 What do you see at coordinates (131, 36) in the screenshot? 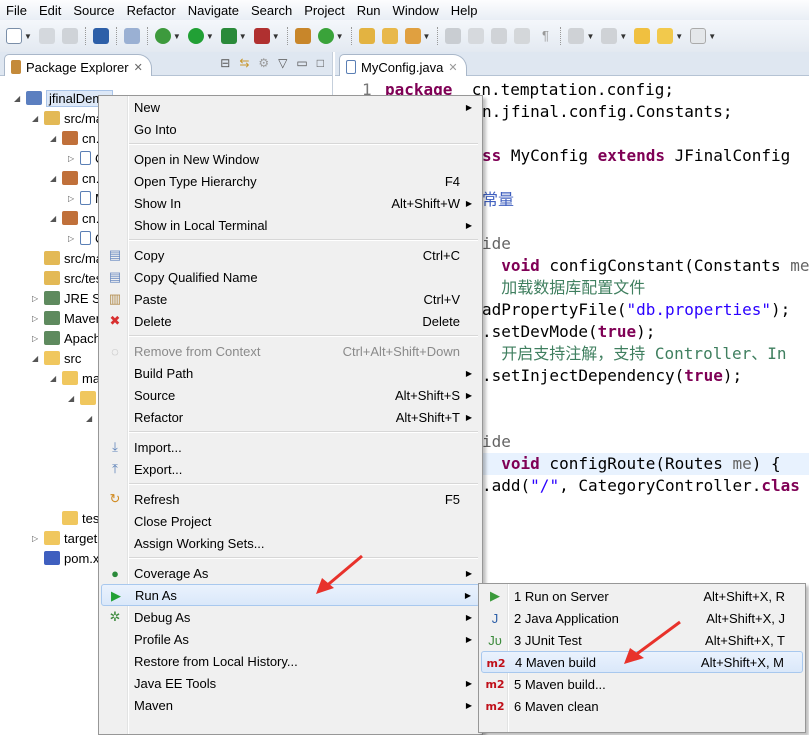
I see `skip-breakpoints-icon` at bounding box center [131, 36].